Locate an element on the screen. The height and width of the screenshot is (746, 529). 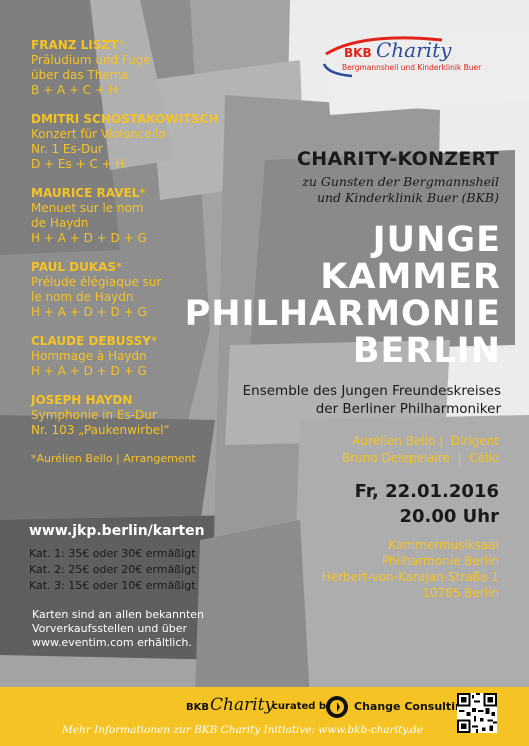
work-line: de Haydn is located at coordinates (60, 223).